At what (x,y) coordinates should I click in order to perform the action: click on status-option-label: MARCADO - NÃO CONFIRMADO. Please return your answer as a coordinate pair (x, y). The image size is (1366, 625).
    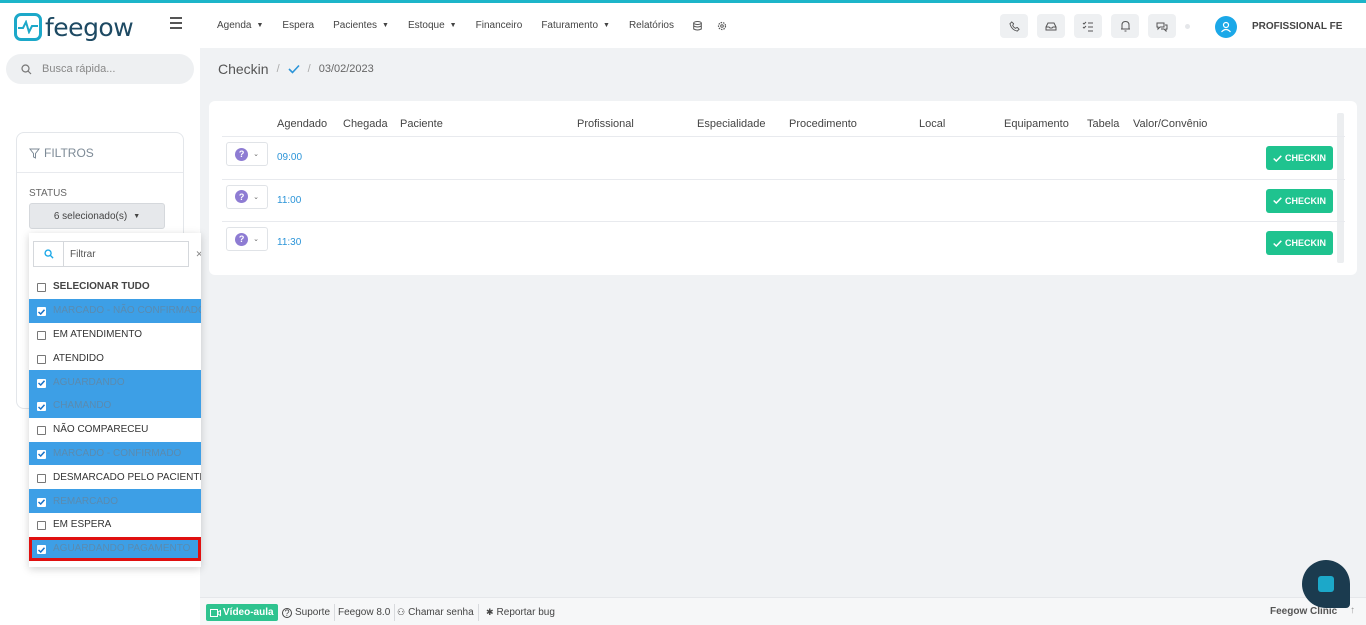
    Looking at the image, I should click on (127, 311).